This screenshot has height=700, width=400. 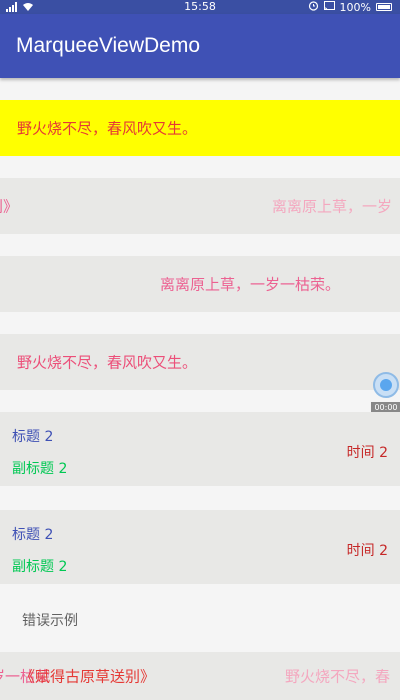 What do you see at coordinates (200, 206) in the screenshot?
I see `marquee-view-2: 别》 离离原上草，一岁` at bounding box center [200, 206].